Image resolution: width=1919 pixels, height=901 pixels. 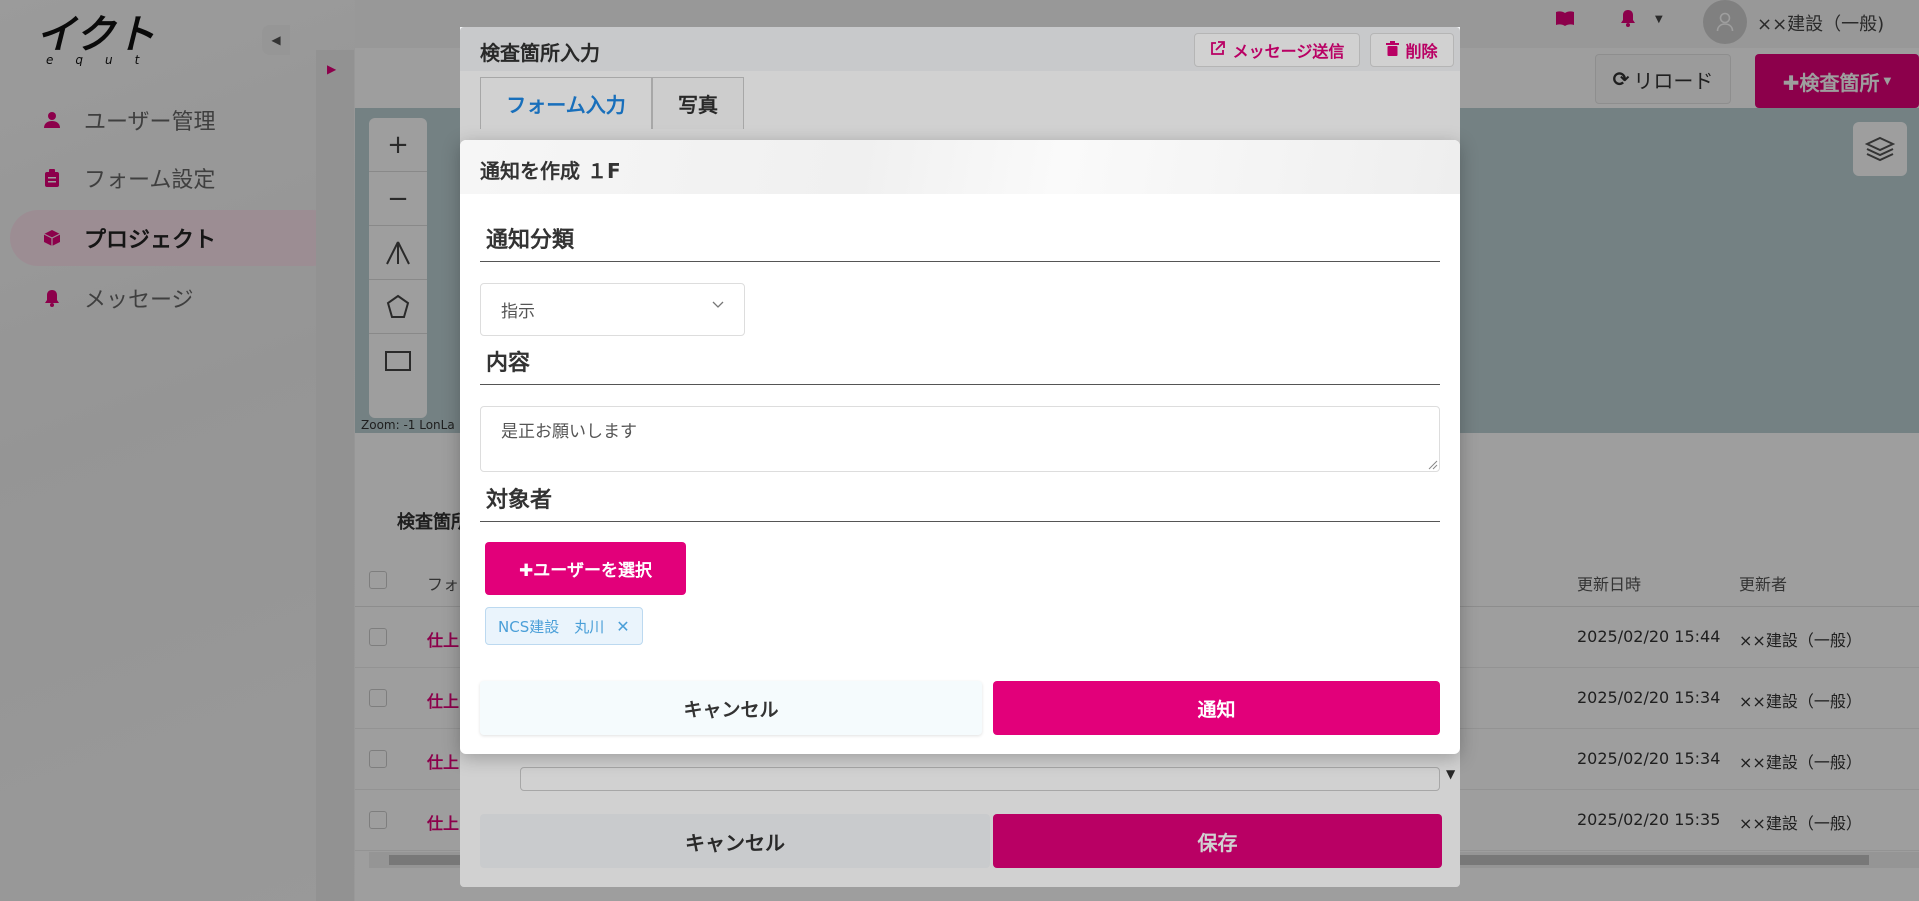 What do you see at coordinates (519, 500) in the screenshot?
I see `target-label: 対象者` at bounding box center [519, 500].